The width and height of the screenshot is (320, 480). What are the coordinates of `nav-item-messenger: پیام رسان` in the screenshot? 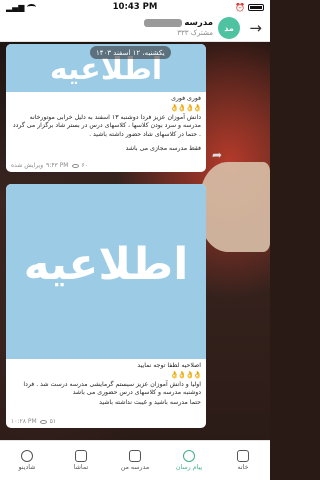 It's located at (189, 460).